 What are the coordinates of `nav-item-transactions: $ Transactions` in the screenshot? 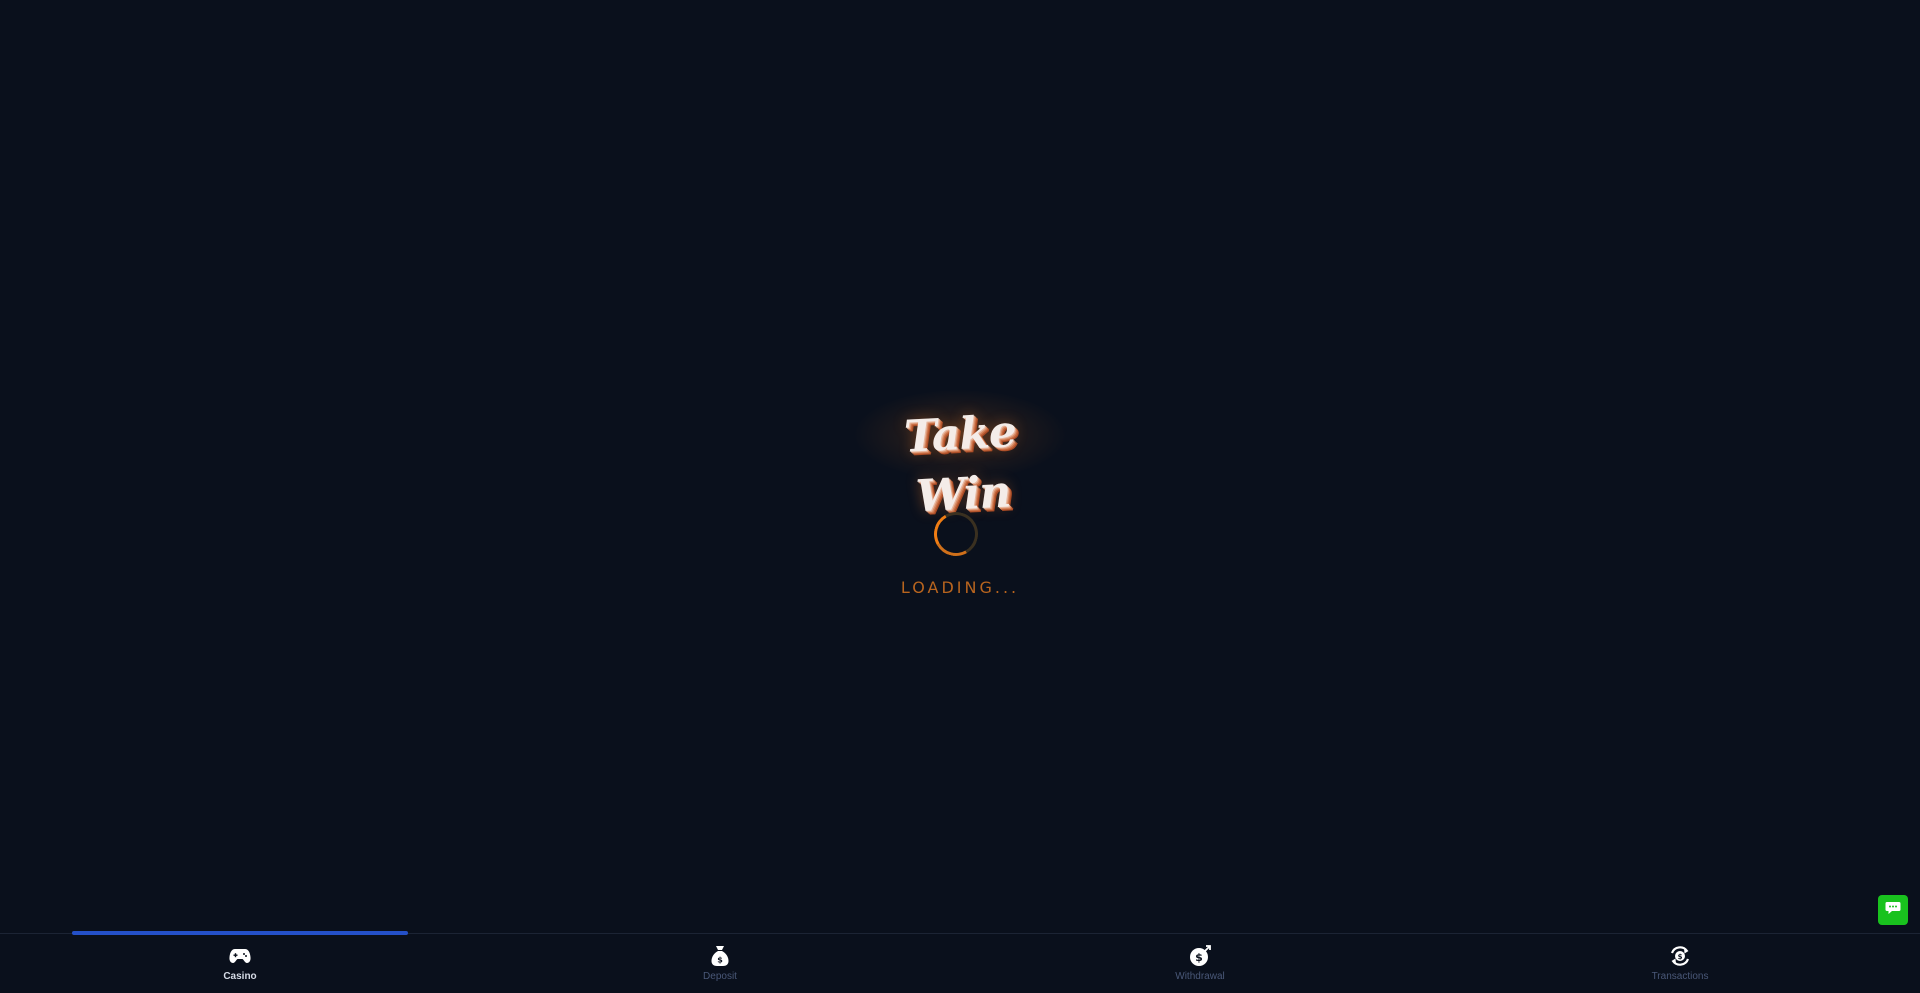 It's located at (1680, 963).